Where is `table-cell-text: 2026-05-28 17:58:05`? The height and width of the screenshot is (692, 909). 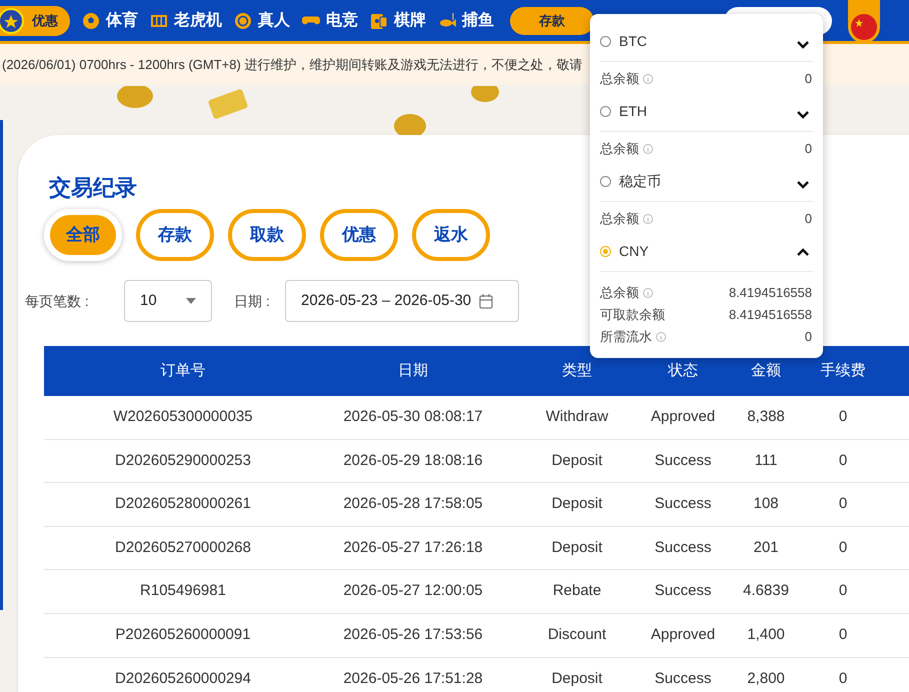 table-cell-text: 2026-05-28 17:58:05 is located at coordinates (413, 504).